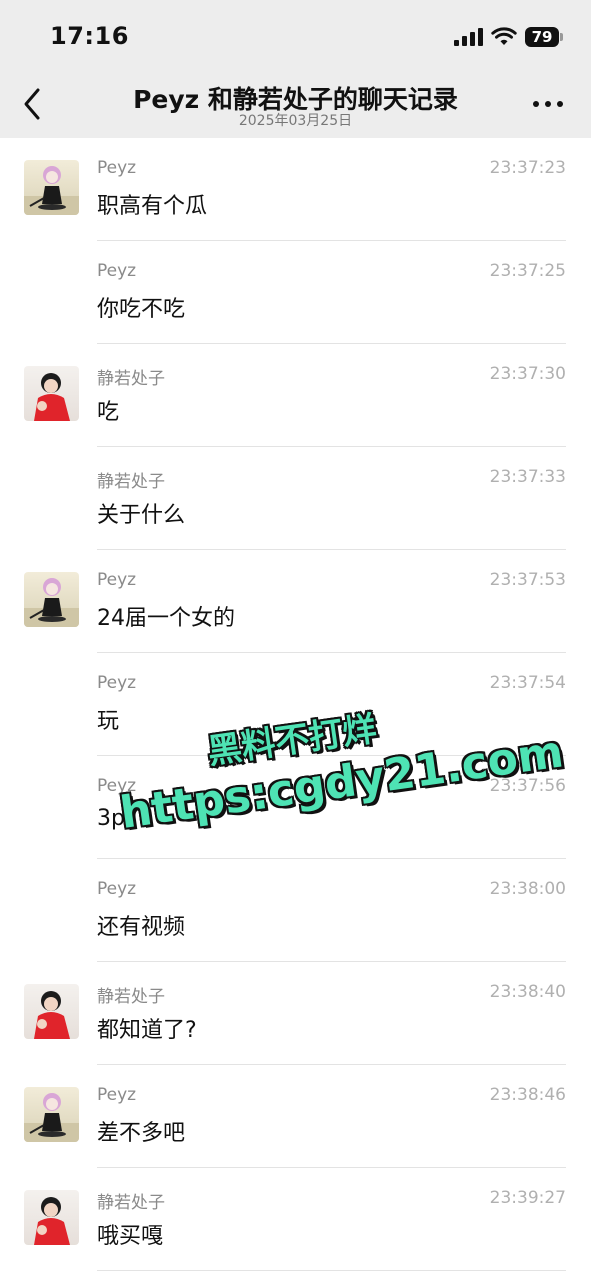 Image resolution: width=591 pixels, height=1280 pixels. What do you see at coordinates (527, 580) in the screenshot?
I see `message-time: 23:37:53` at bounding box center [527, 580].